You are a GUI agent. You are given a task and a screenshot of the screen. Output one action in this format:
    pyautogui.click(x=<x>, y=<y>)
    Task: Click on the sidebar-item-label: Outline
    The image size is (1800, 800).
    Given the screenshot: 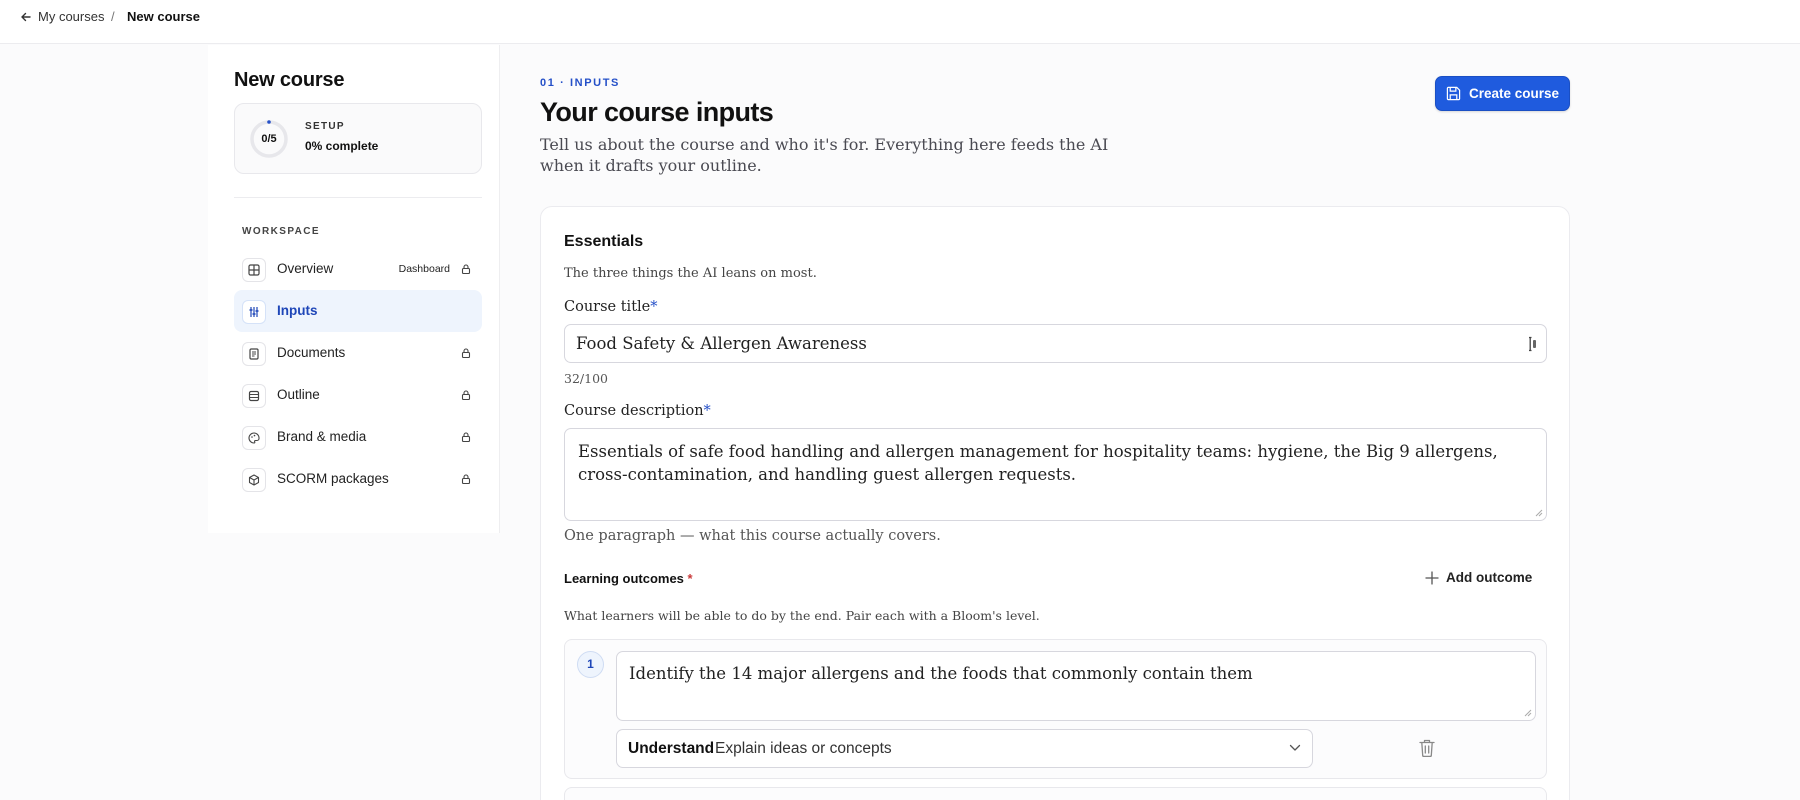 What is the action you would take?
    pyautogui.click(x=298, y=394)
    